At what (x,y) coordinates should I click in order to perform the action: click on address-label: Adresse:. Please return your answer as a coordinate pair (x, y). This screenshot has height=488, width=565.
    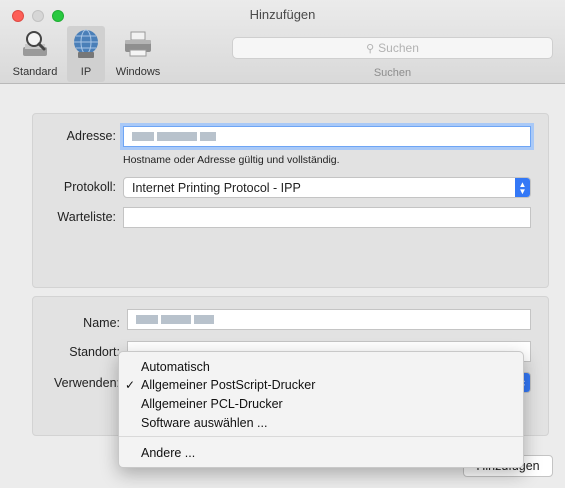
    Looking at the image, I should click on (91, 136).